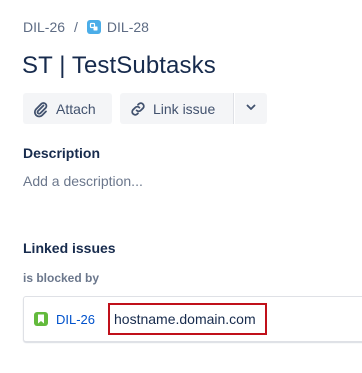 The width and height of the screenshot is (362, 373). What do you see at coordinates (41, 109) in the screenshot?
I see `paperclip-icon` at bounding box center [41, 109].